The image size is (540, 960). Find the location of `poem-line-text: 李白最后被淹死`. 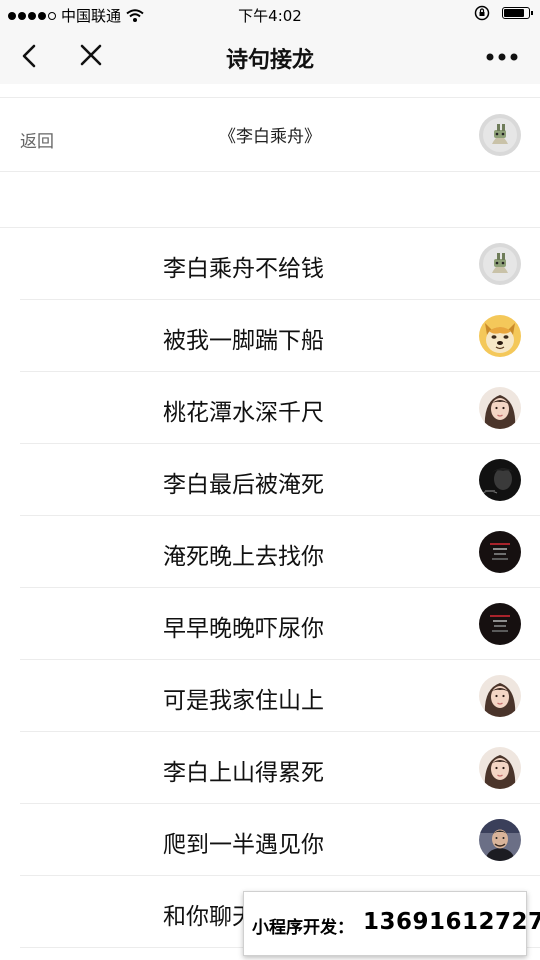

poem-line-text: 李白最后被淹死 is located at coordinates (243, 485).